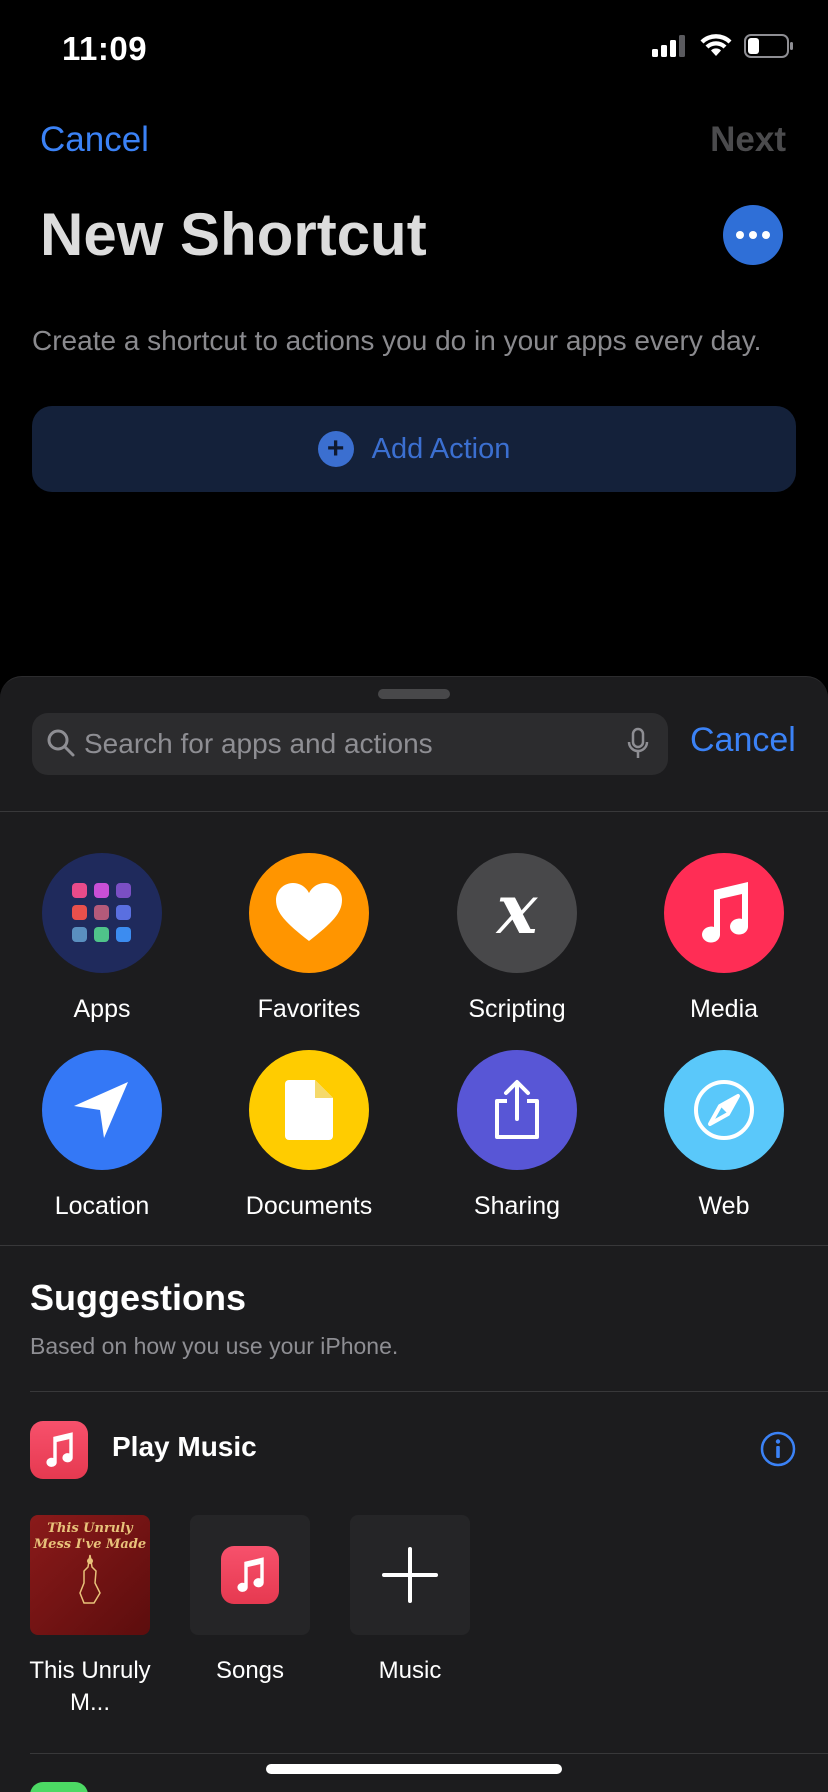  Describe the element at coordinates (138, 1297) in the screenshot. I see `suggestions-title: Suggestions` at that location.